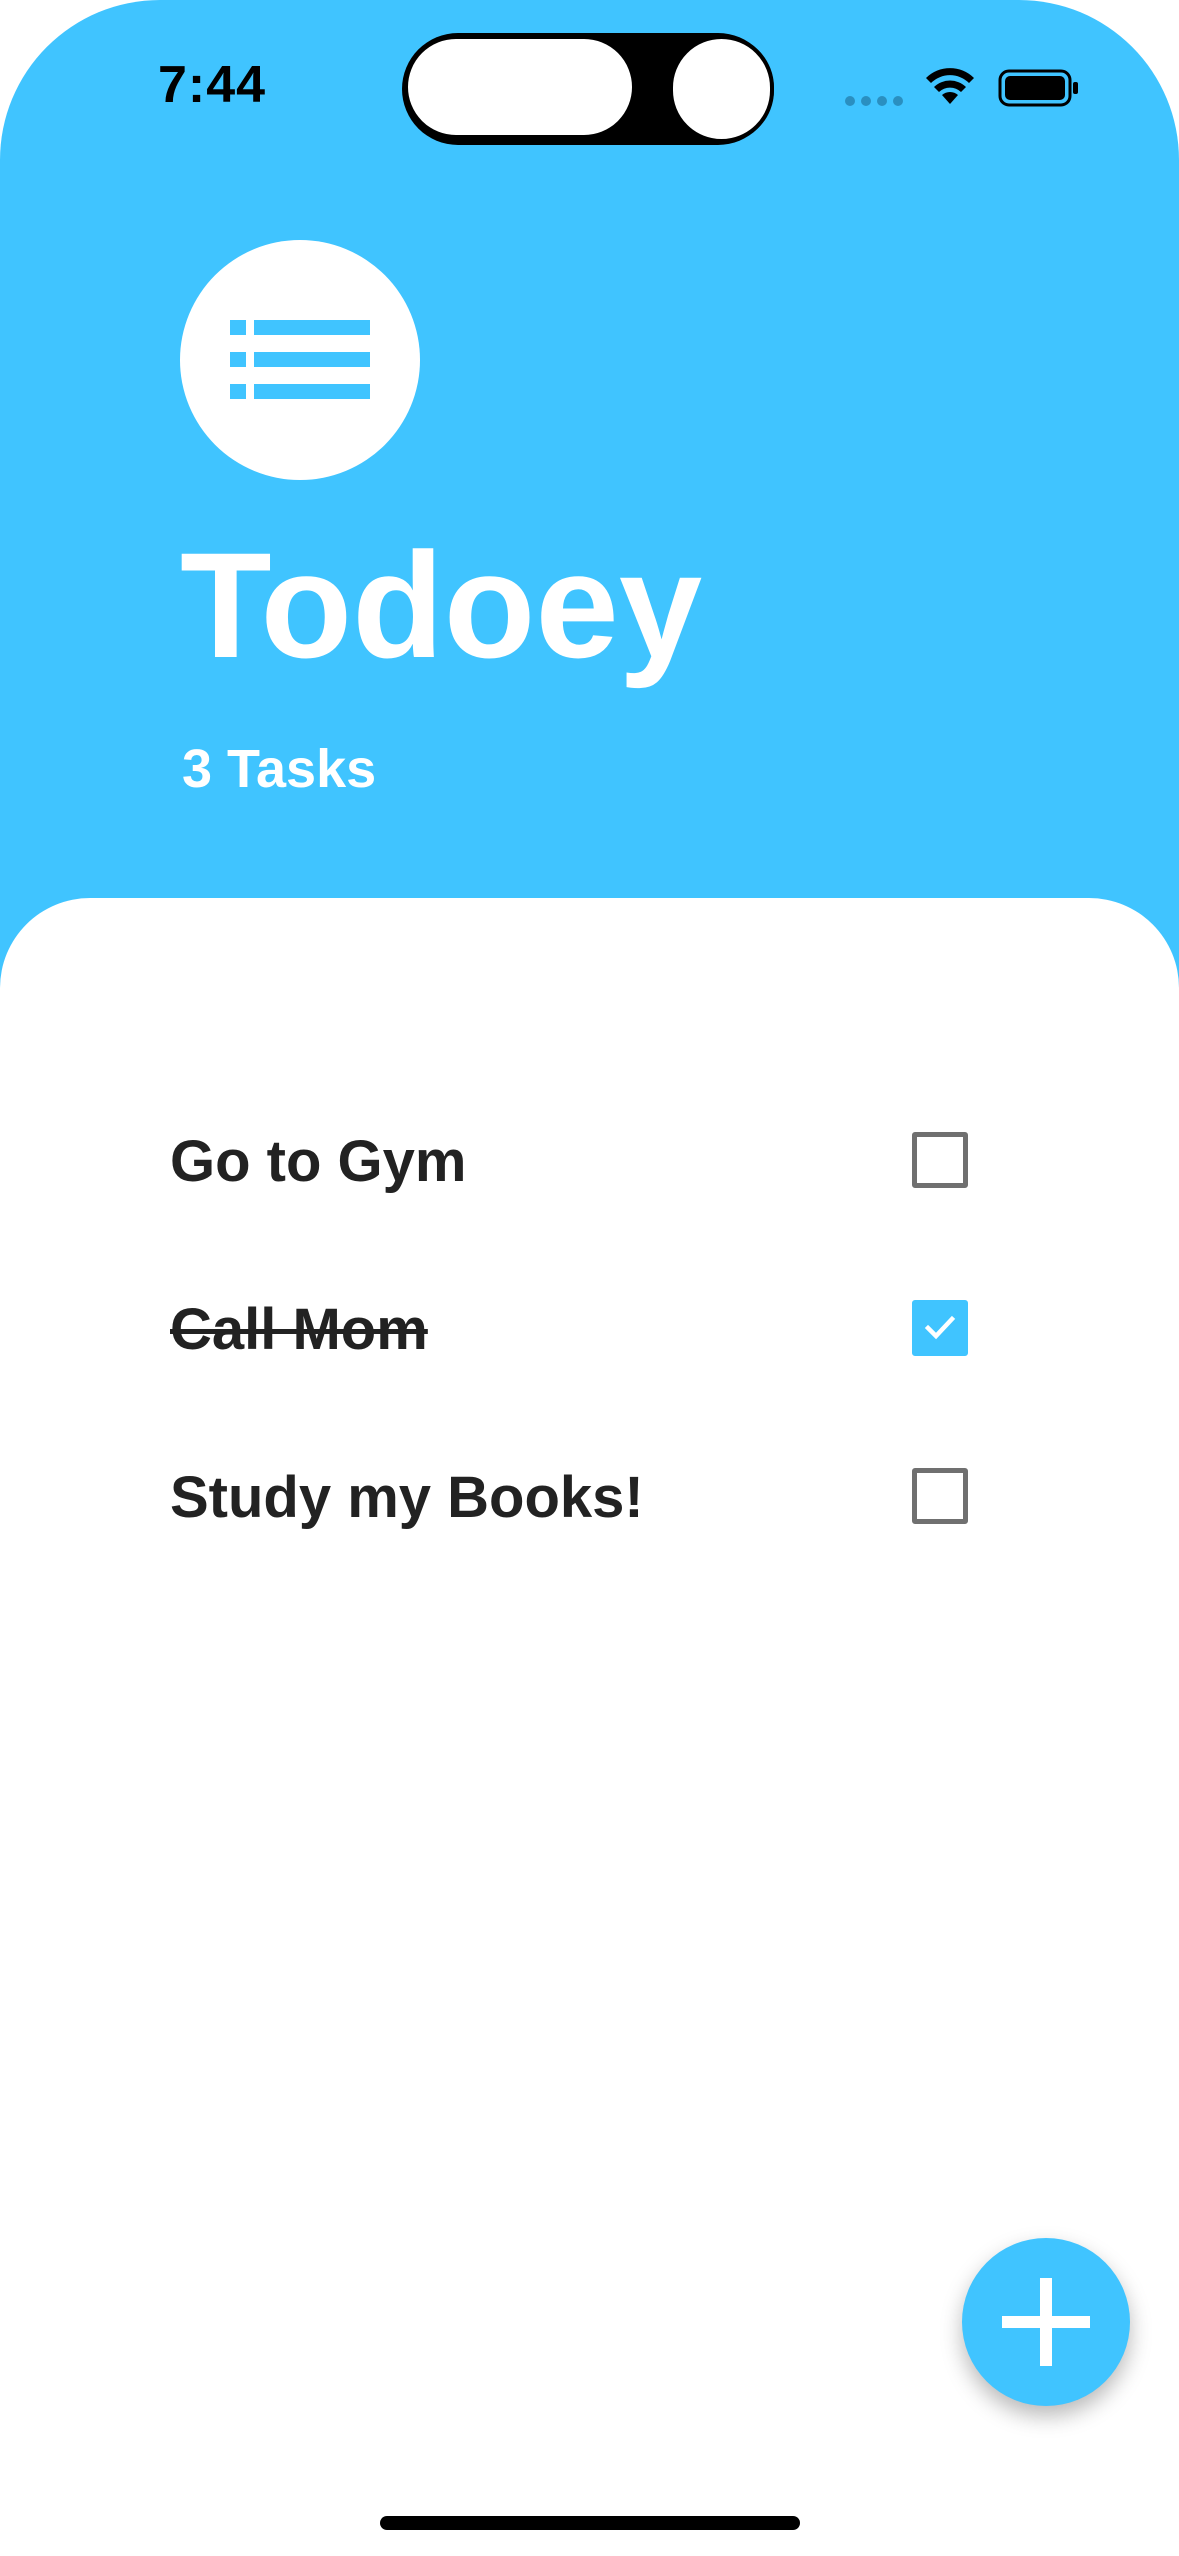 The width and height of the screenshot is (1179, 2556). Describe the element at coordinates (212, 85) in the screenshot. I see `status-time: 7:44` at that location.